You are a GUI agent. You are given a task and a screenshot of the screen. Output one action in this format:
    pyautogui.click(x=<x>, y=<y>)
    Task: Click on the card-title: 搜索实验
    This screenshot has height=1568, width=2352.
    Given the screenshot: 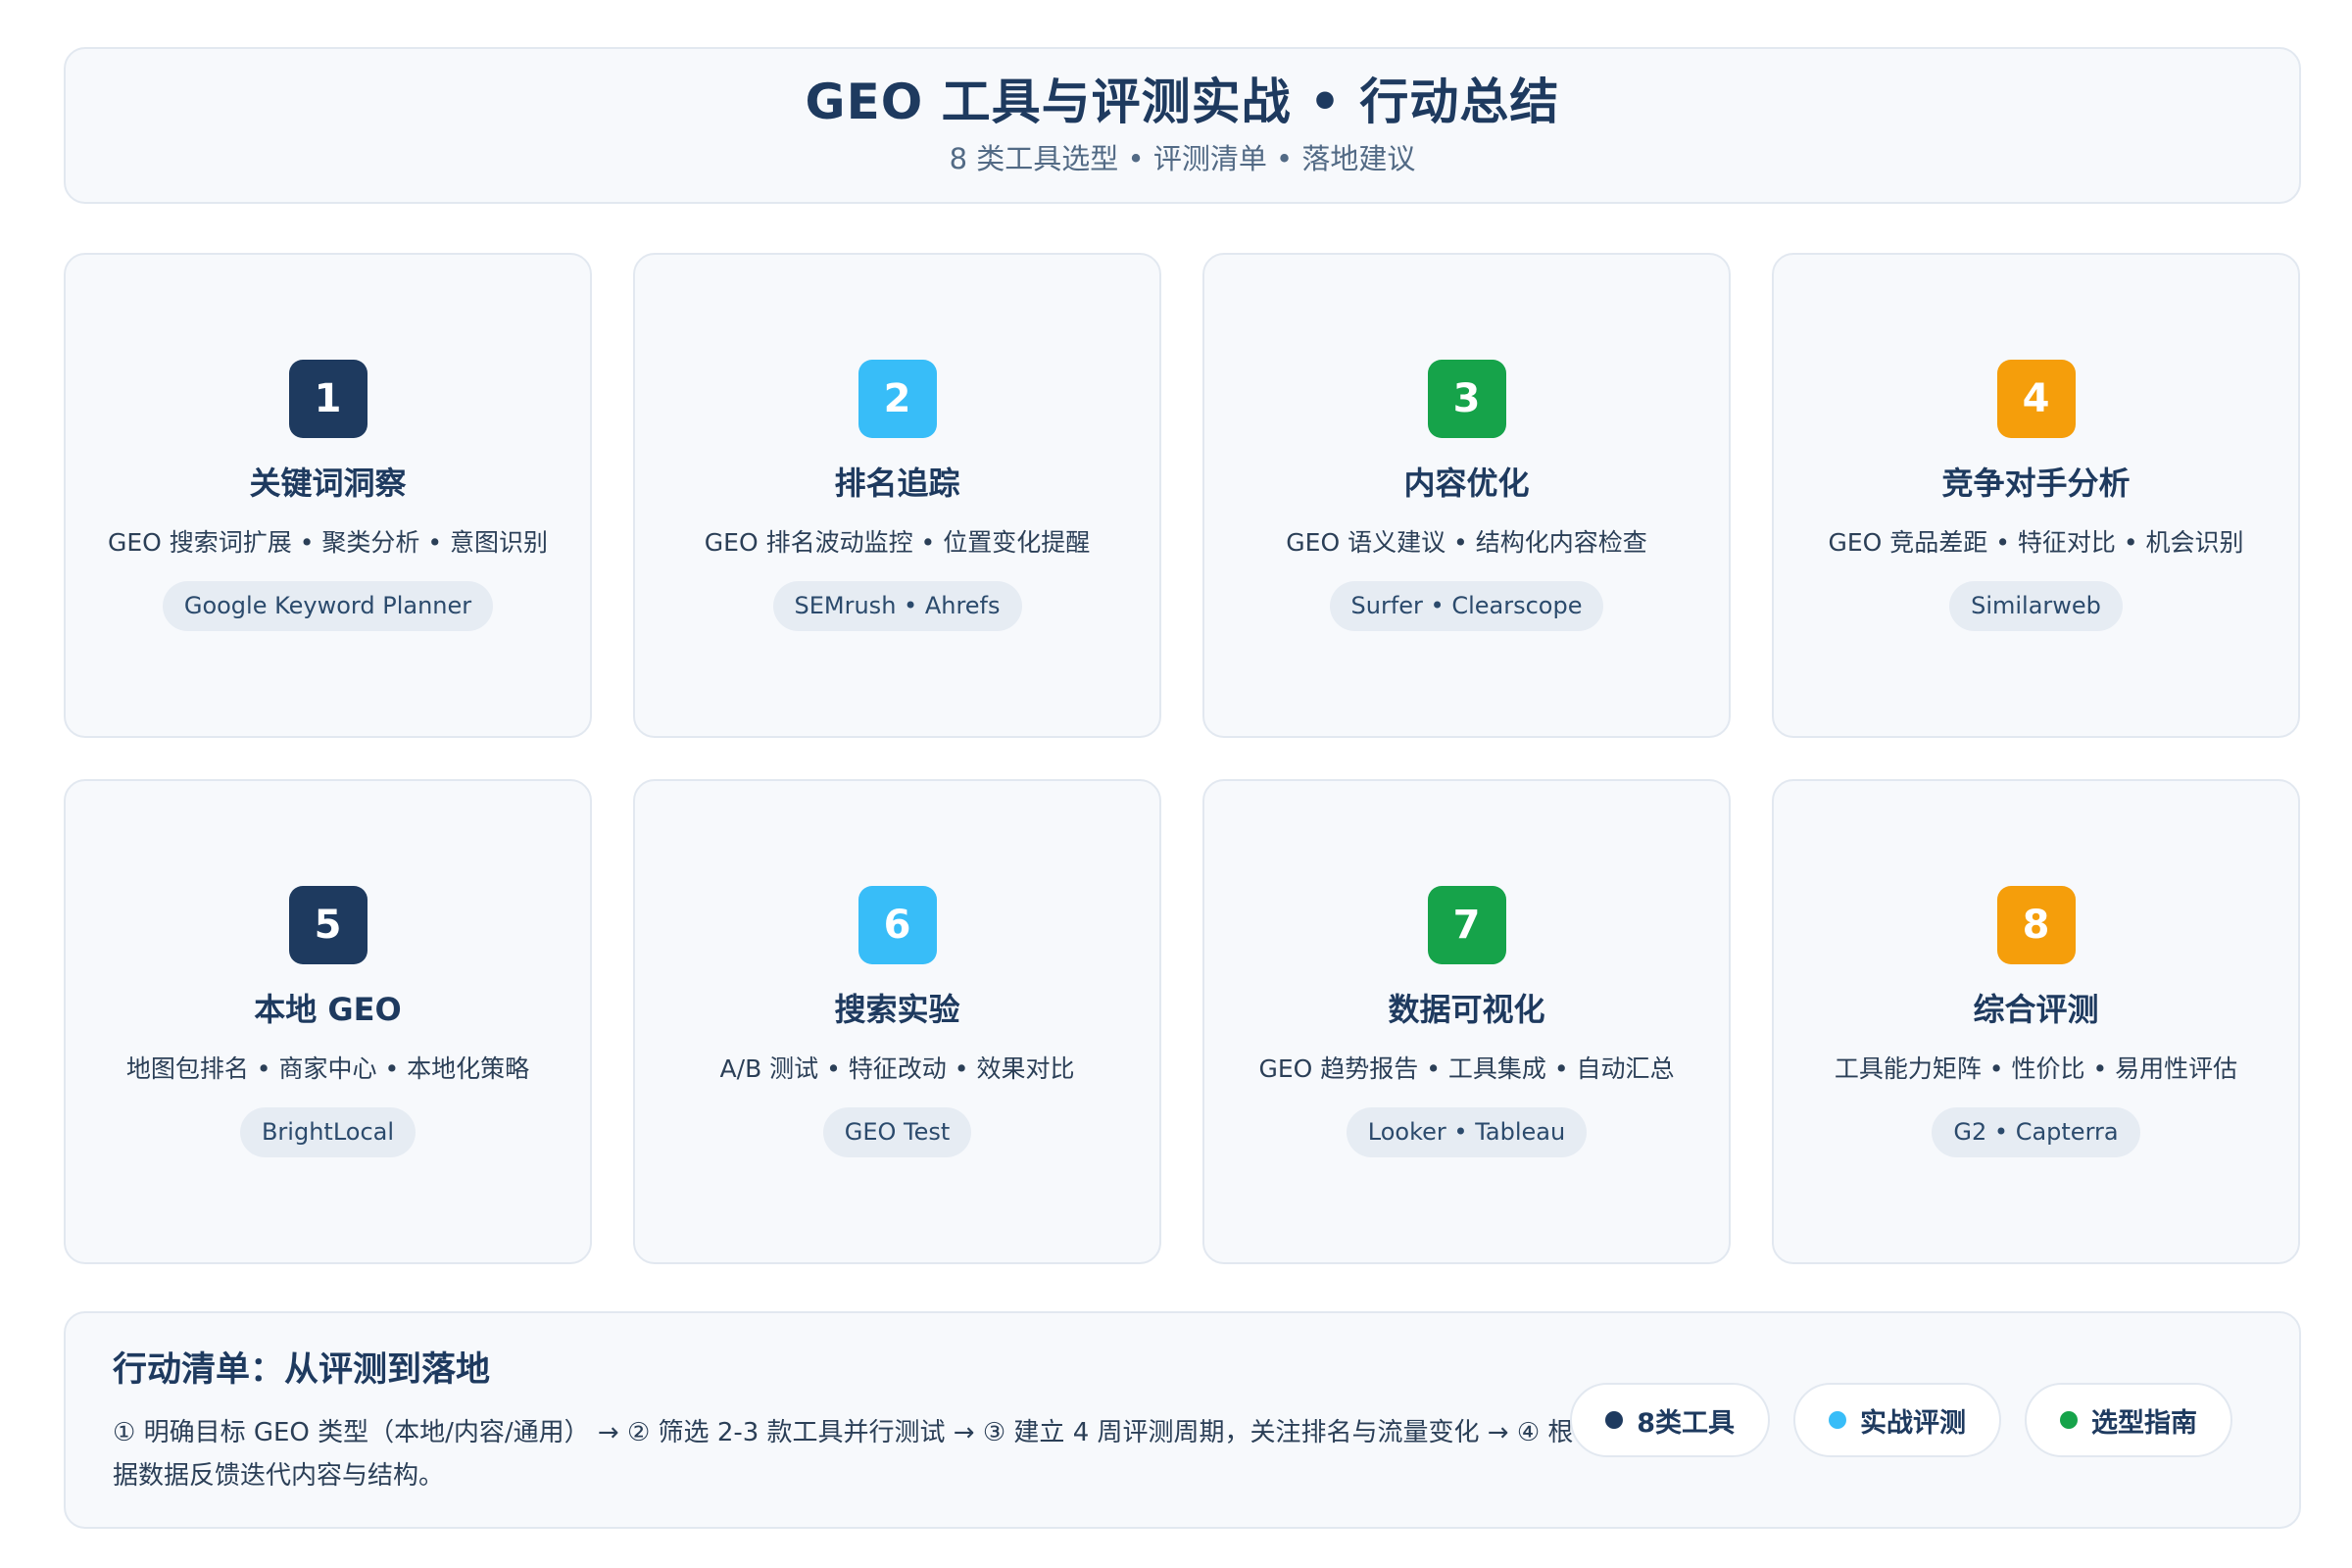 What is the action you would take?
    pyautogui.click(x=897, y=1010)
    